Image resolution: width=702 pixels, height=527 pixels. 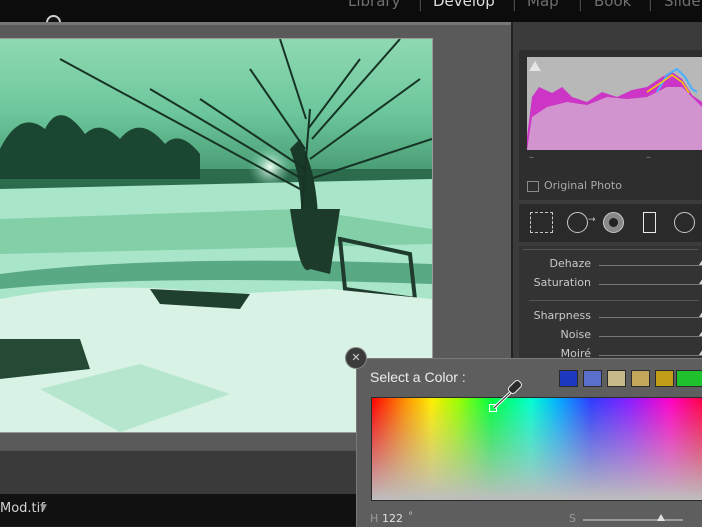 I want to click on slider-label: Dehaze, so click(x=570, y=263).